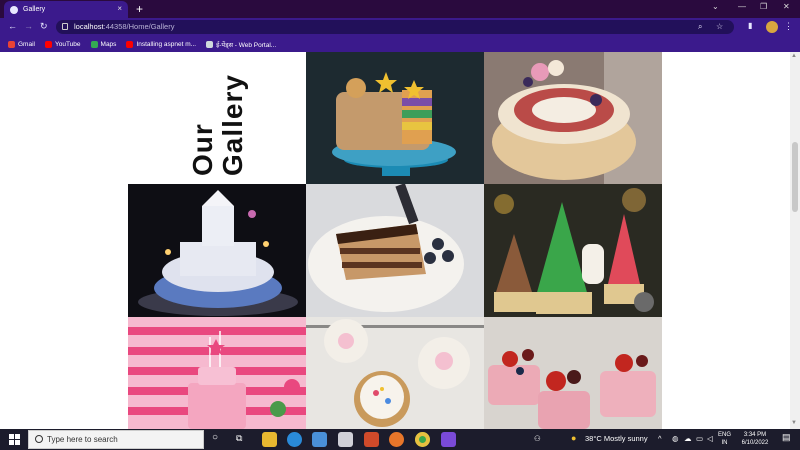 The image size is (800, 450). I want to click on bookmark-label: Gmail, so click(26, 44).